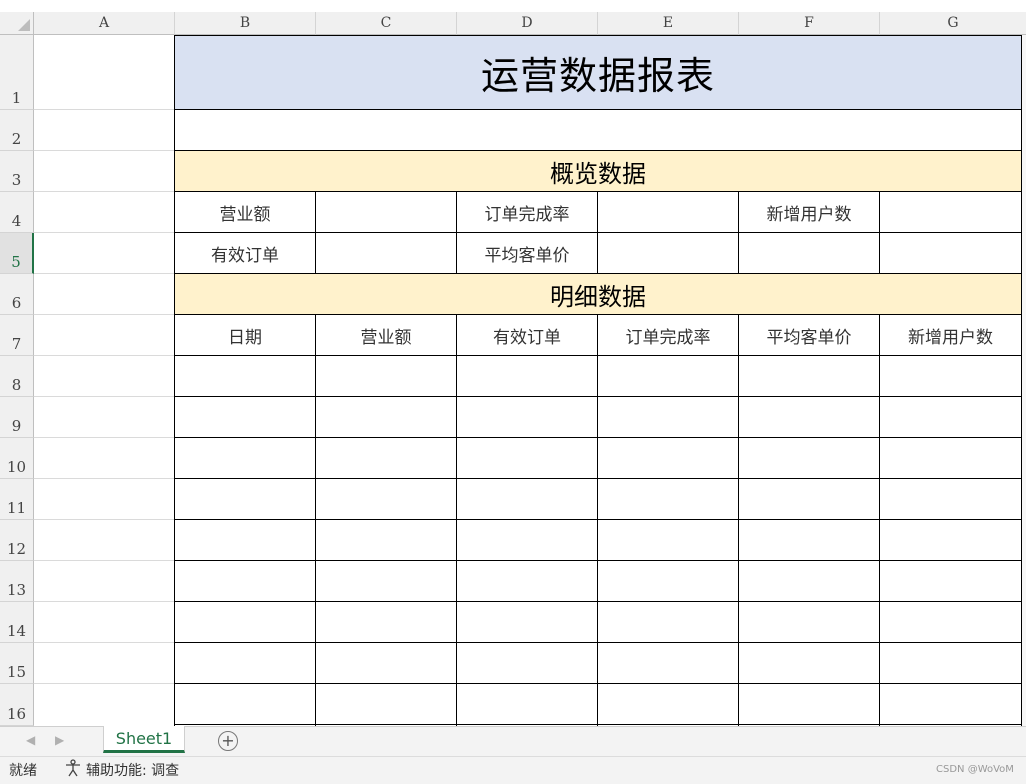 Image resolution: width=1026 pixels, height=784 pixels. Describe the element at coordinates (245, 253) in the screenshot. I see `valid-orders-label-cell: 有效订单` at that location.